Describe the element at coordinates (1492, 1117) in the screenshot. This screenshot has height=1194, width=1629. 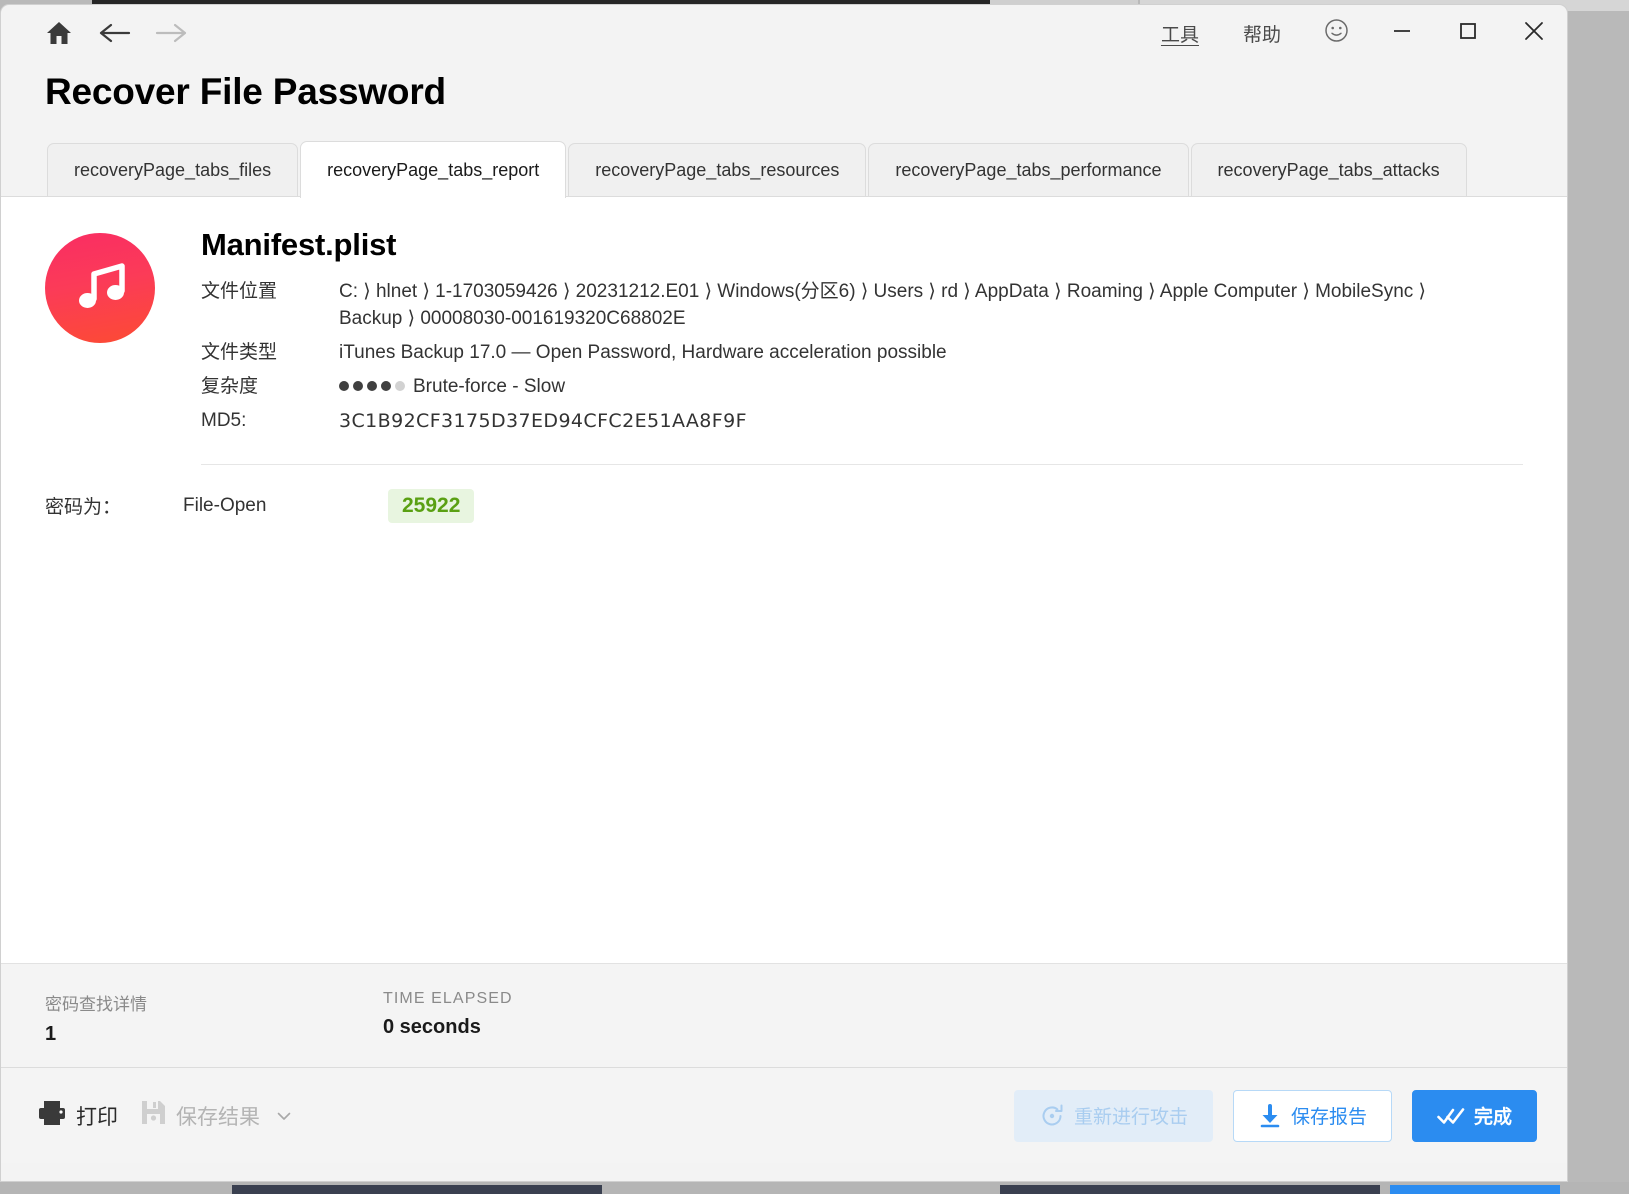
I see `finish-label: 完成` at that location.